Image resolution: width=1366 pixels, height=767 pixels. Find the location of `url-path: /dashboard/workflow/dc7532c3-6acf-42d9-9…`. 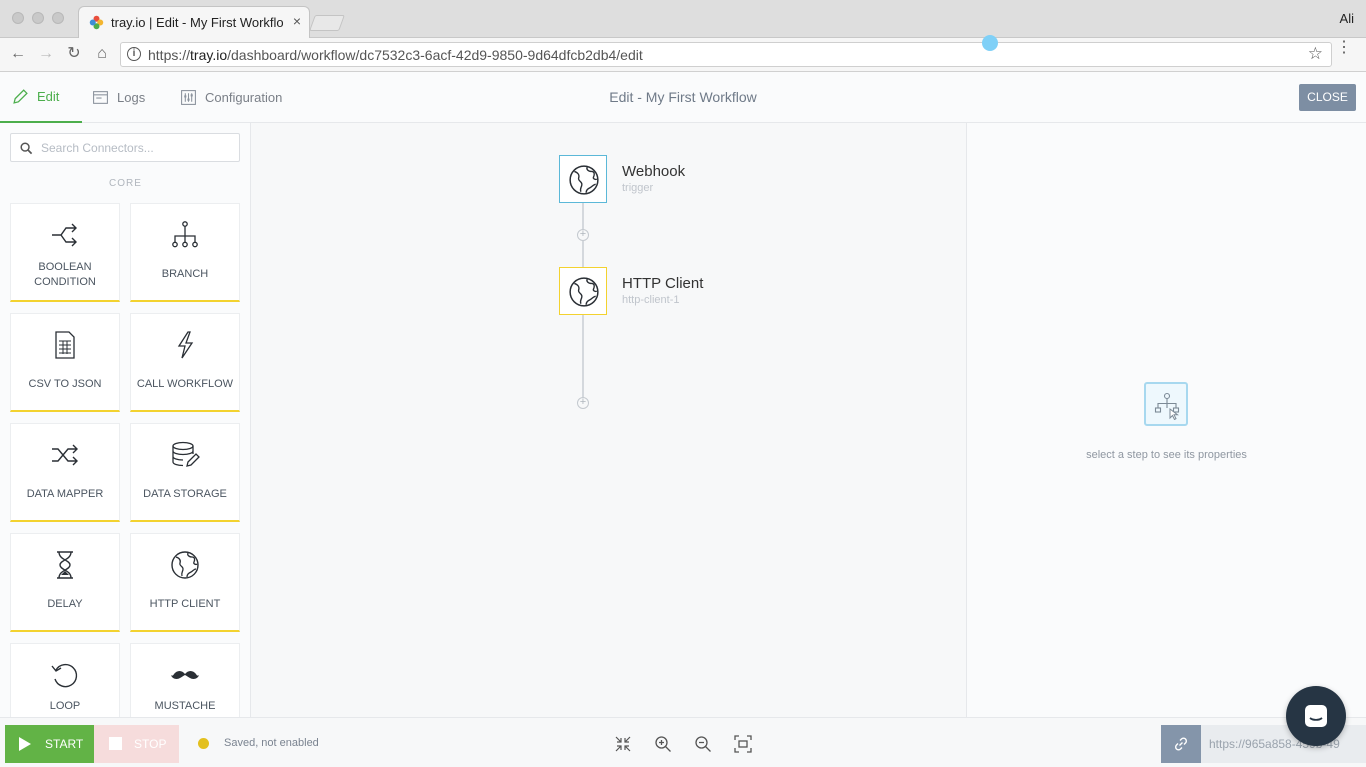

url-path: /dashboard/workflow/dc7532c3-6acf-42d9-9… is located at coordinates (435, 55).